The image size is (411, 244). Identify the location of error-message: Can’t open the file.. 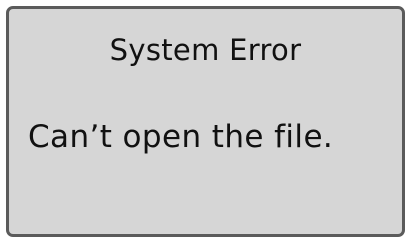
(181, 137).